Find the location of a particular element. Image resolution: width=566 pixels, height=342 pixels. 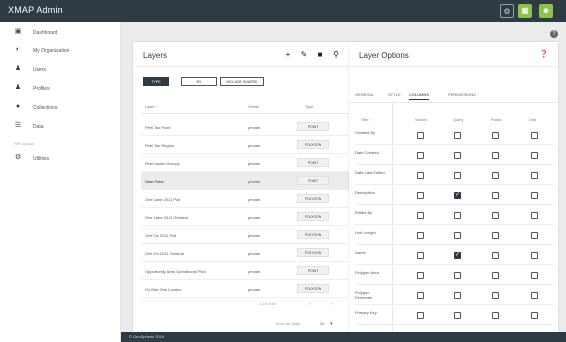

column-header-owner: Owner is located at coordinates (253, 107).